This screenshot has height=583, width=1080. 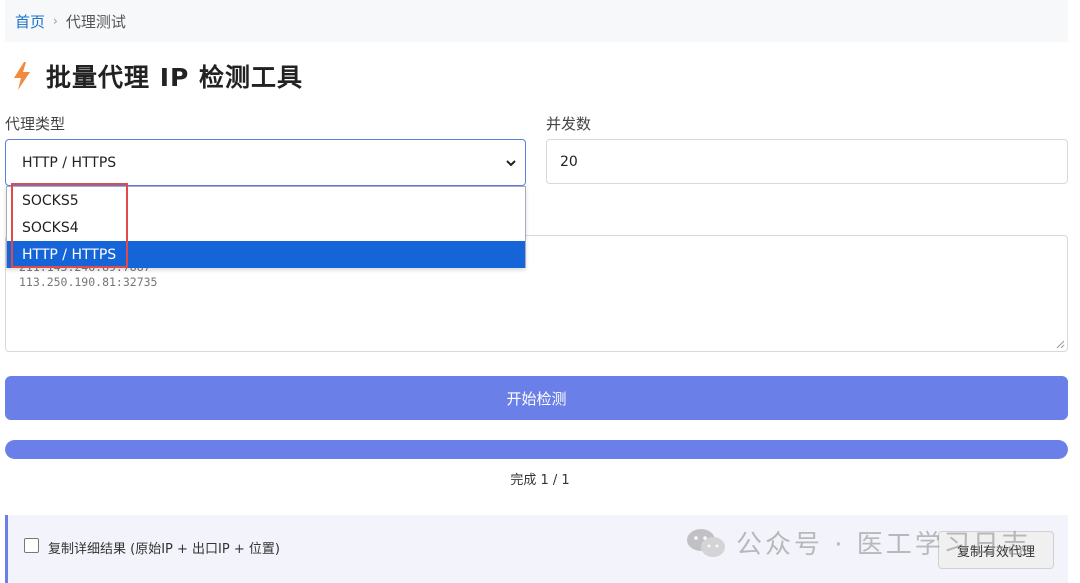 What do you see at coordinates (164, 549) in the screenshot?
I see `copy-details-label: 复制详细结果 (原始IP + 出口IP + 位置)` at bounding box center [164, 549].